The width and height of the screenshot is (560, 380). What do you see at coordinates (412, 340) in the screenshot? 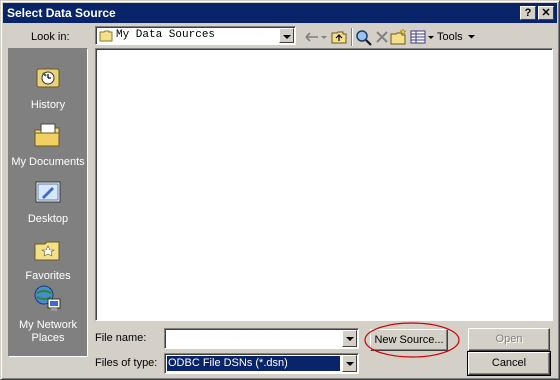
I see `annotation-ellipse` at bounding box center [412, 340].